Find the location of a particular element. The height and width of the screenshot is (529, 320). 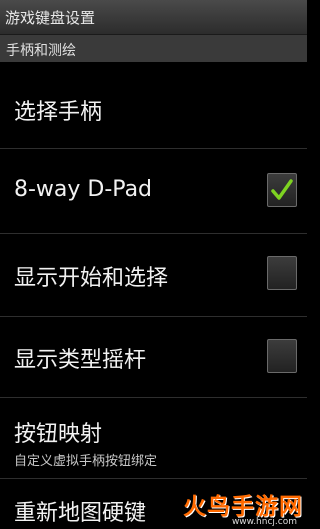

checkmark-icon is located at coordinates (282, 189).